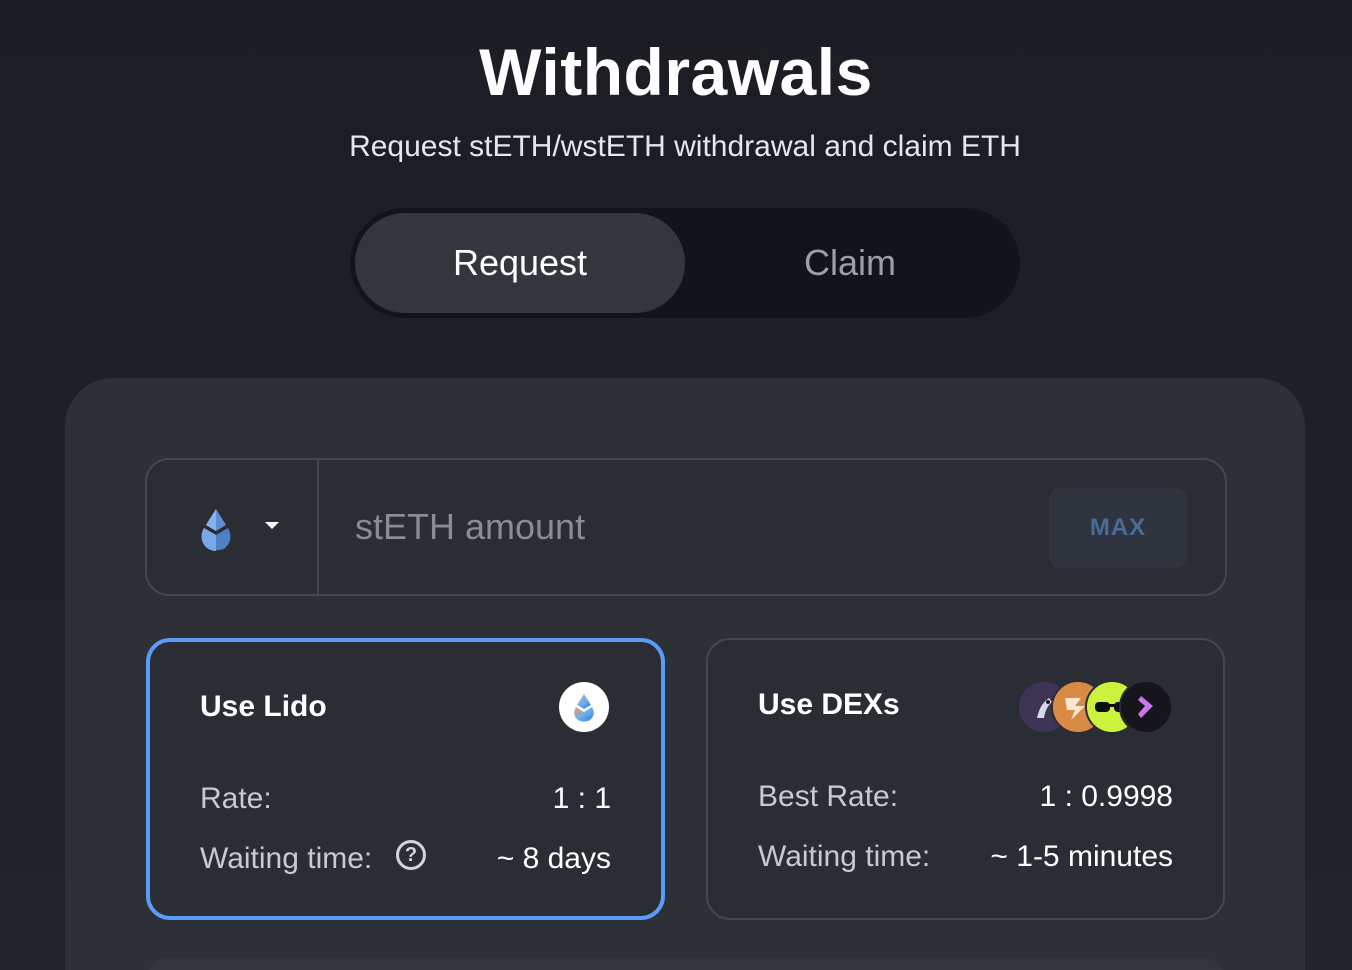 This screenshot has height=970, width=1352. What do you see at coordinates (1146, 707) in the screenshot?
I see `bebop-logo-icon` at bounding box center [1146, 707].